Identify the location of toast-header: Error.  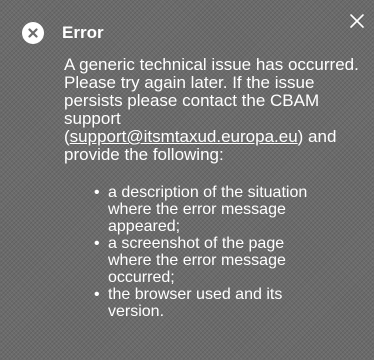
(63, 33).